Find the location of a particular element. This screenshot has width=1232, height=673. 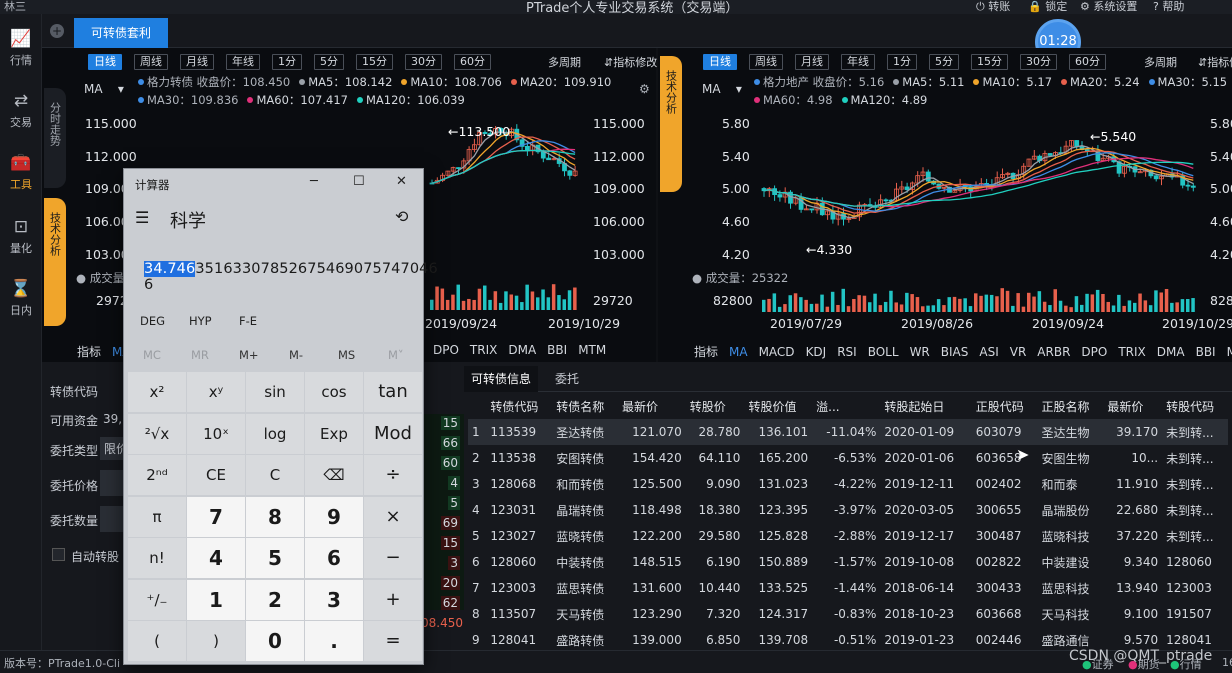

column-header: 转股起始日 is located at coordinates (925, 406).